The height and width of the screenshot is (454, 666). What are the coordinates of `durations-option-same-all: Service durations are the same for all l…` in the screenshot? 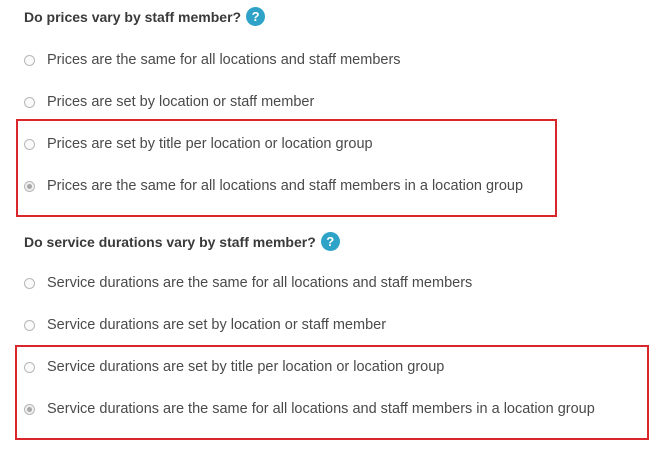 It's located at (248, 283).